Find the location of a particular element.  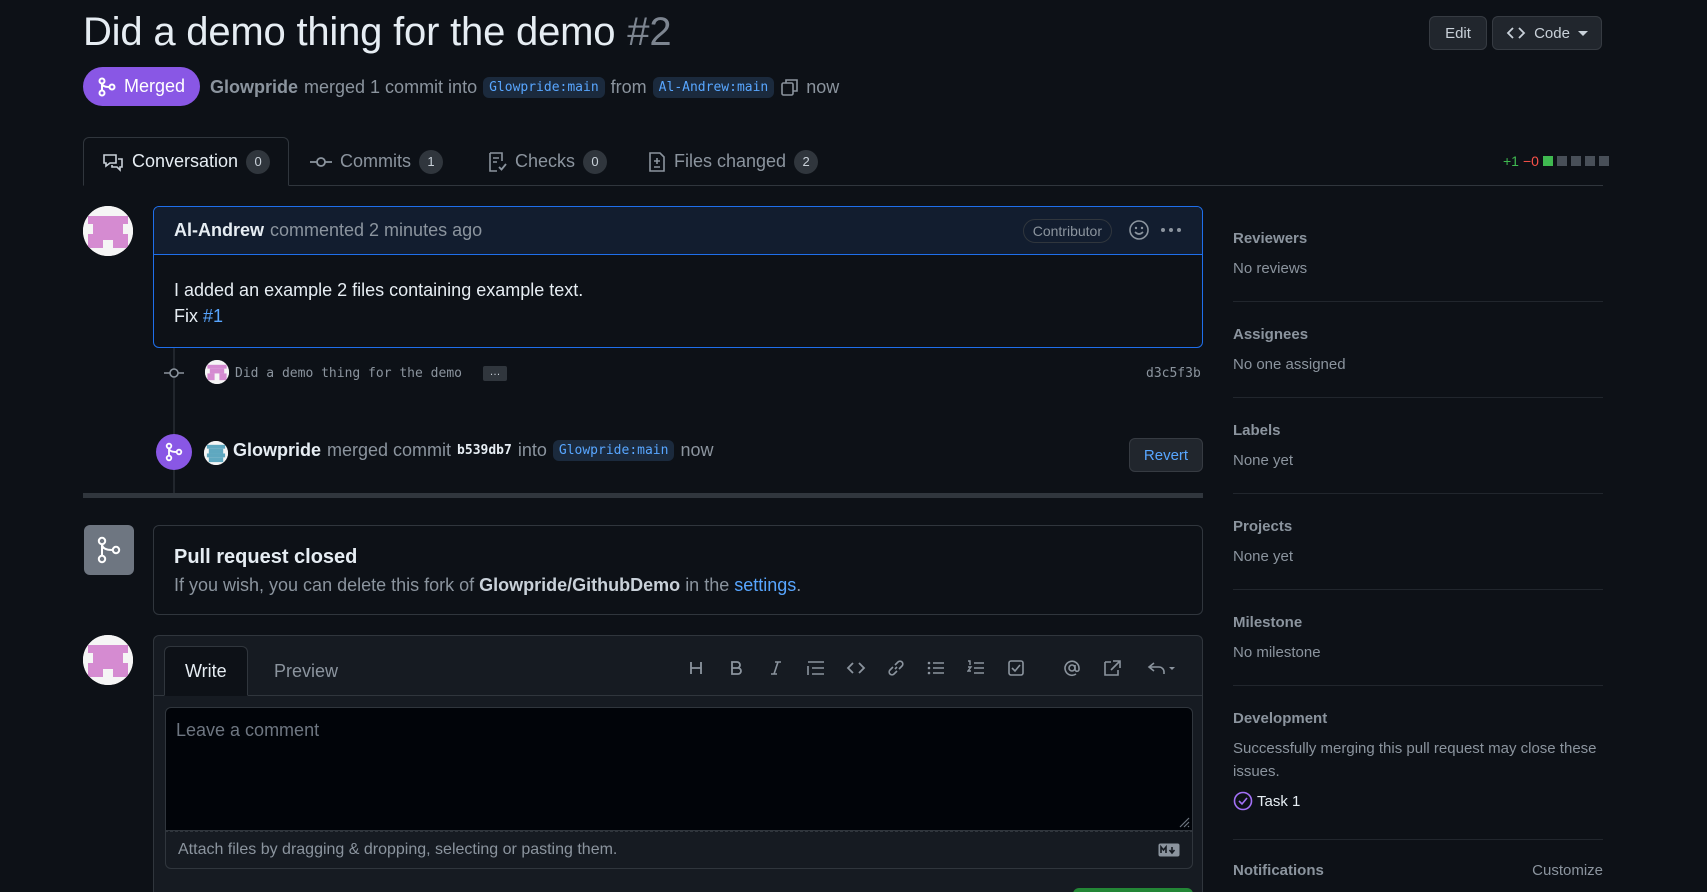

markdown-icon is located at coordinates (1169, 850).